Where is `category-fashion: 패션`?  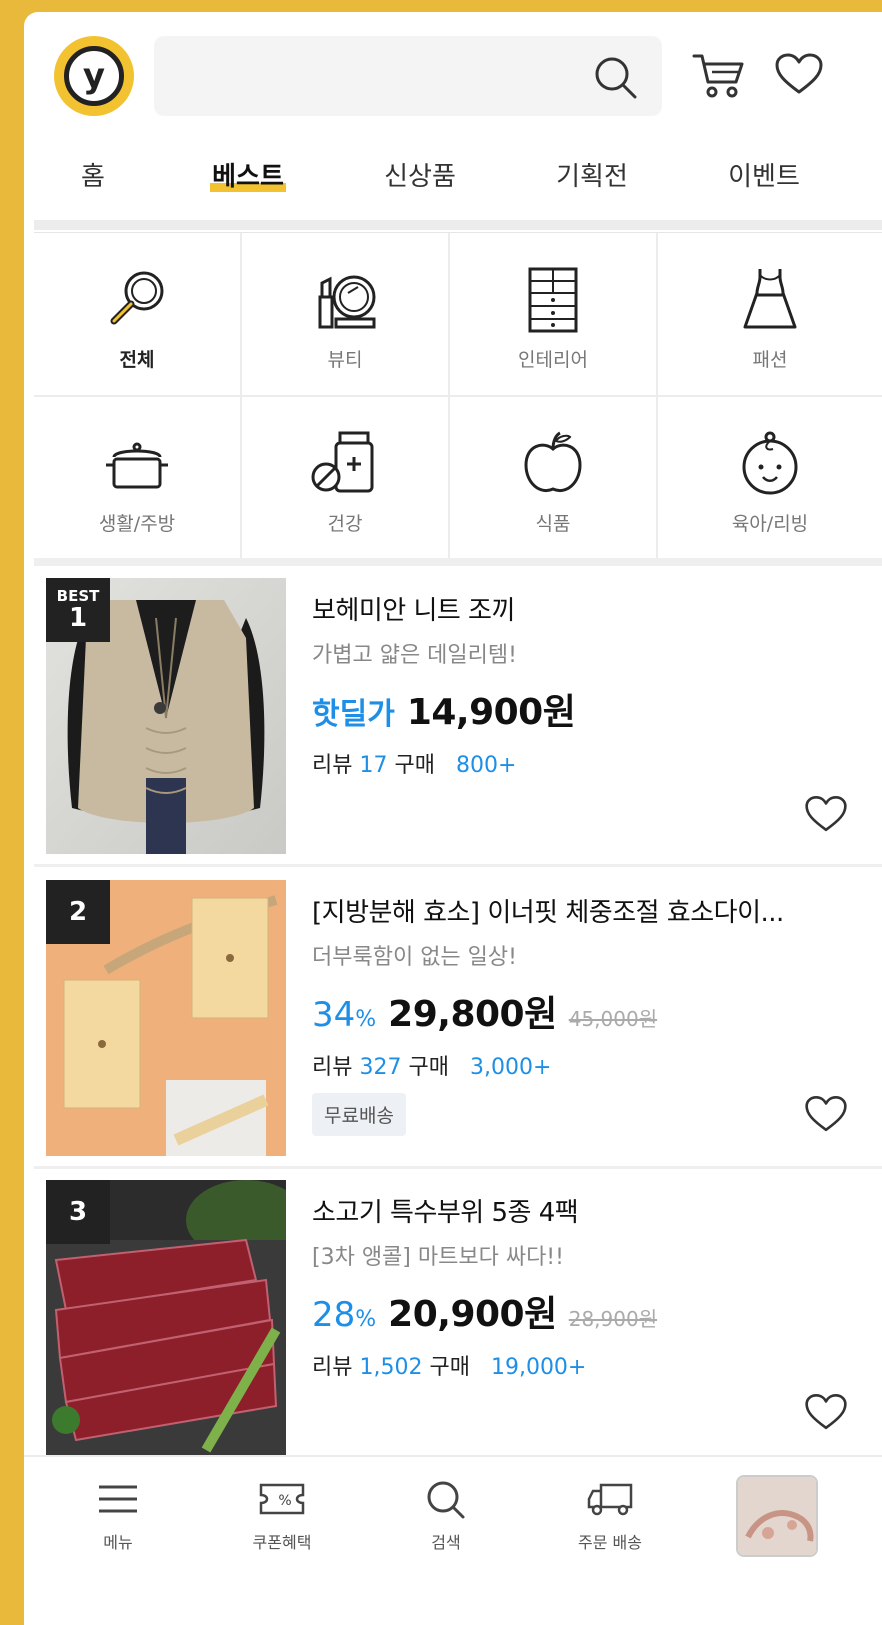 category-fashion: 패션 is located at coordinates (770, 315).